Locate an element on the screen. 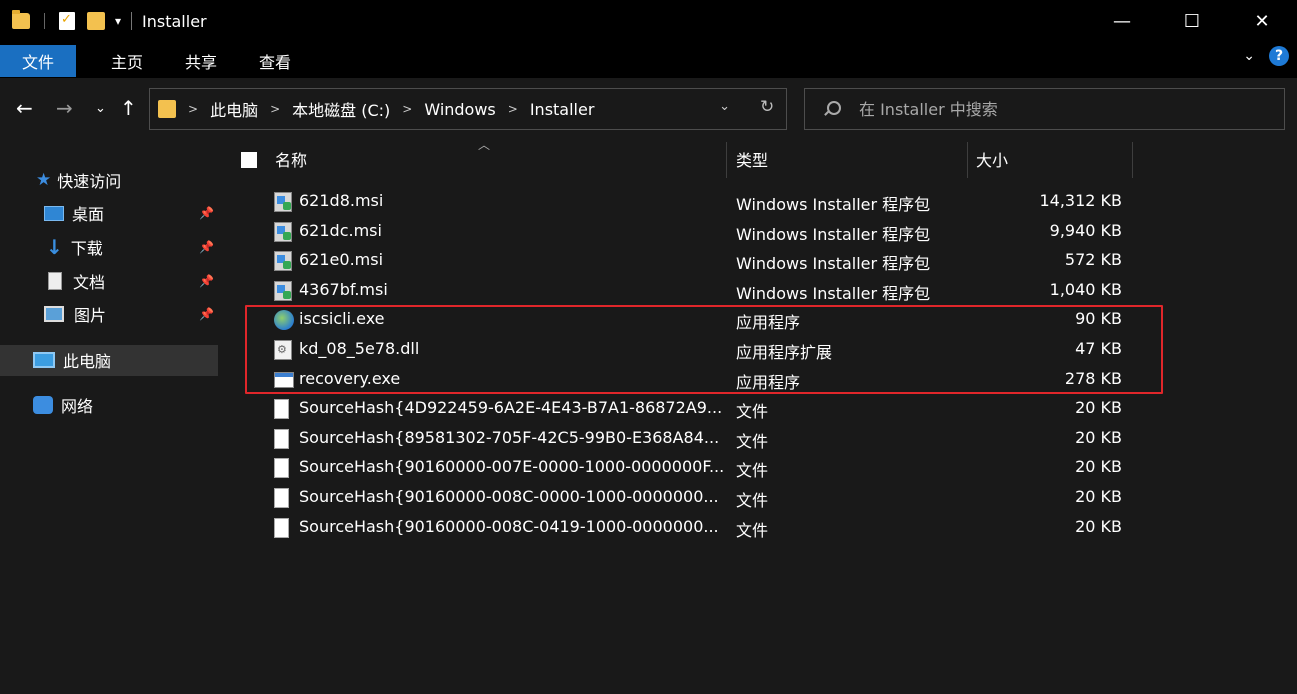 This screenshot has width=1297, height=694. computer-icon is located at coordinates (44, 360).